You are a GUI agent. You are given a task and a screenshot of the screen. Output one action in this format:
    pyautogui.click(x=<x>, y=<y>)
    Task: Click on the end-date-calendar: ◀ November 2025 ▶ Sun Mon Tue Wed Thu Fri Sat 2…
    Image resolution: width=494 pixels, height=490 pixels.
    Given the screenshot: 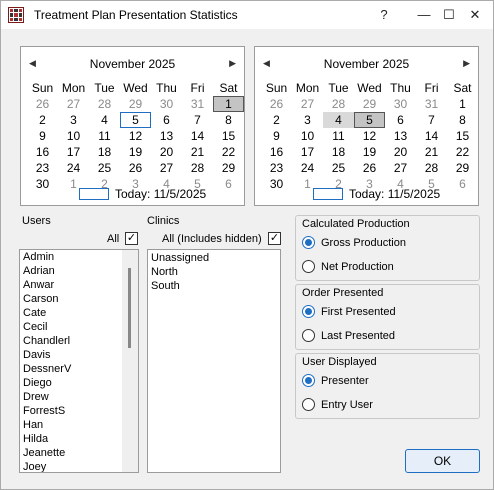 What is the action you would take?
    pyautogui.click(x=366, y=126)
    